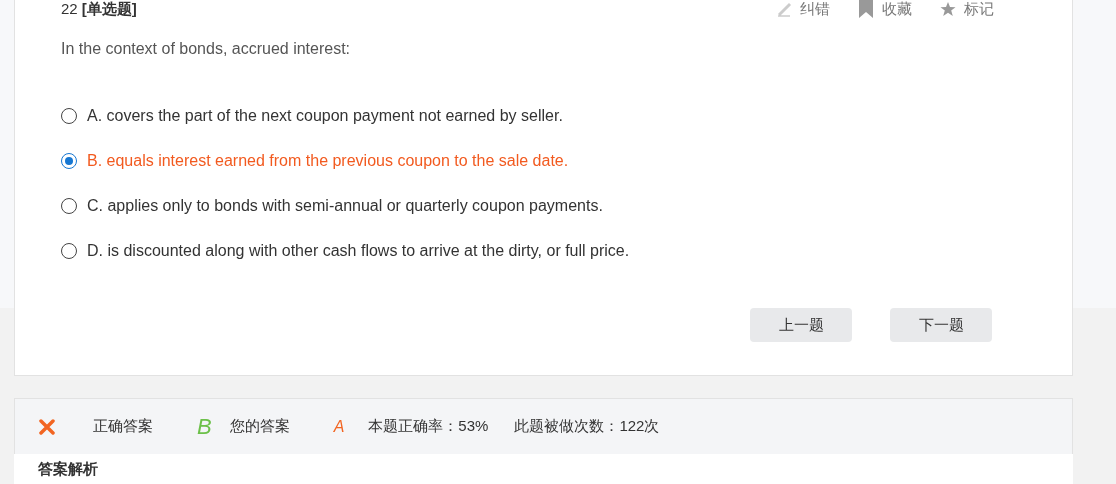 The height and width of the screenshot is (484, 1116). I want to click on question-text: In the context of bonds, accrued interest:, so click(206, 49).